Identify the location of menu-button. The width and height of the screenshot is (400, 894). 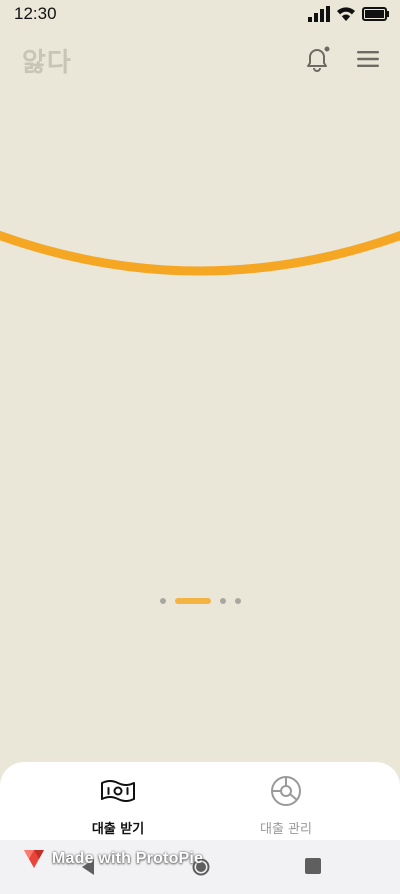
(368, 59).